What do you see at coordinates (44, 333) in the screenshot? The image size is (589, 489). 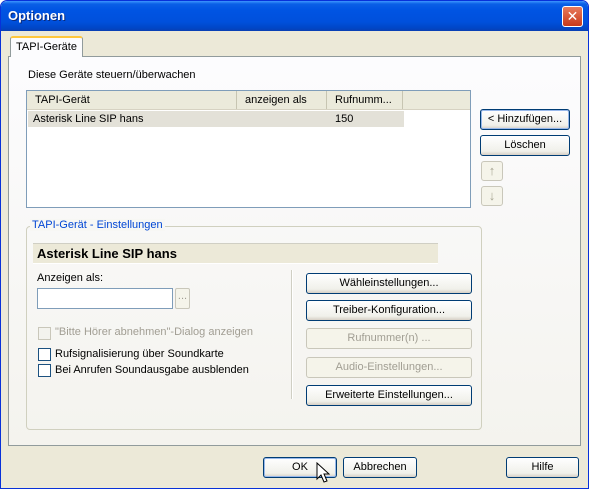 I see `pickup-dialog-checkbox` at bounding box center [44, 333].